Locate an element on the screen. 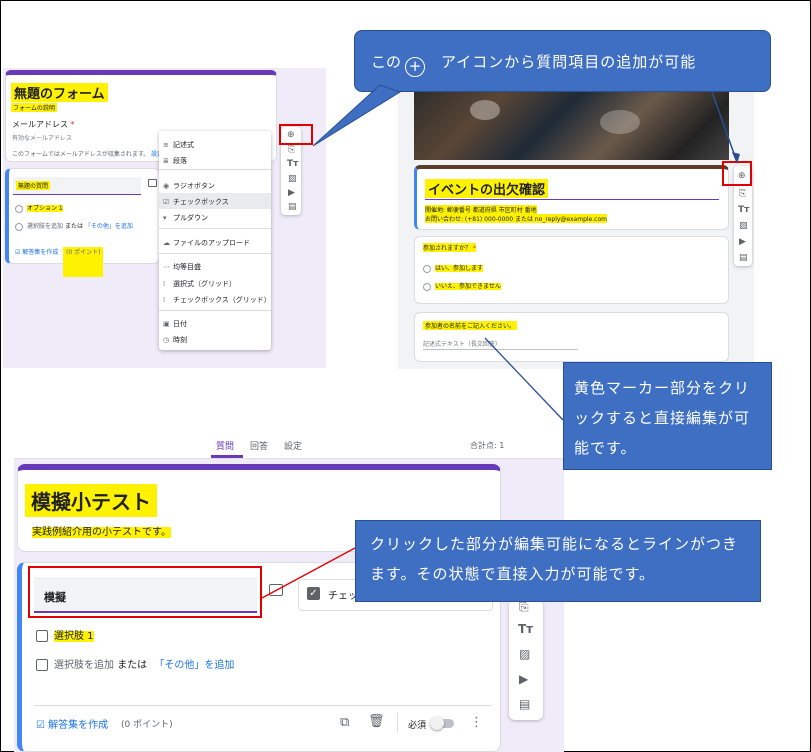  marker-edit-connector is located at coordinates (524, 379).